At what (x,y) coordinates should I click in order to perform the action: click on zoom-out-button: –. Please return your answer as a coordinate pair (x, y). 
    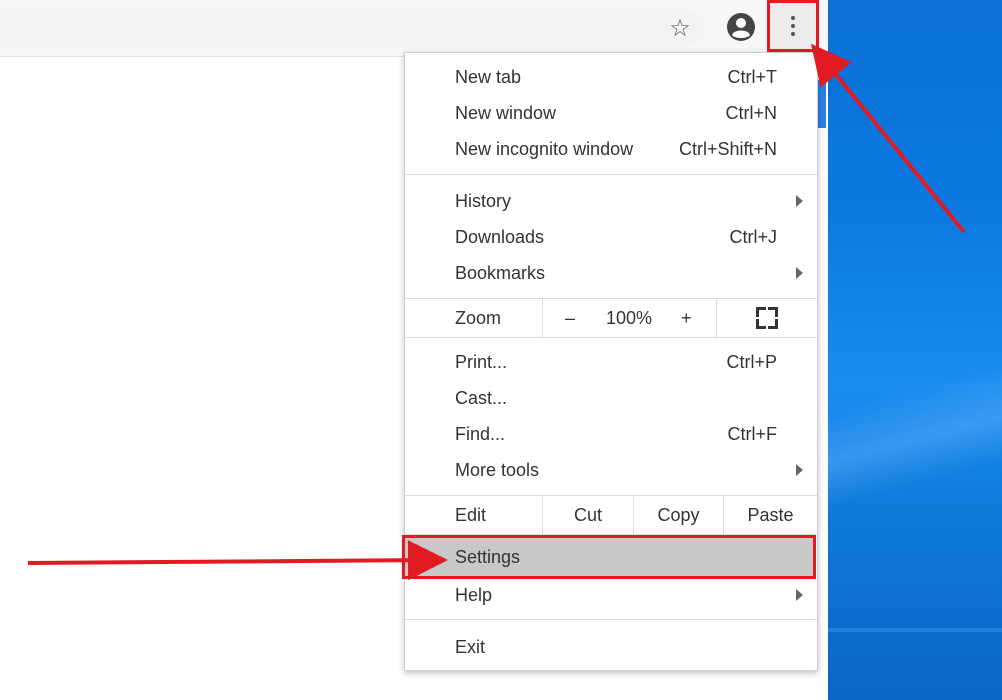
    Looking at the image, I should click on (570, 318).